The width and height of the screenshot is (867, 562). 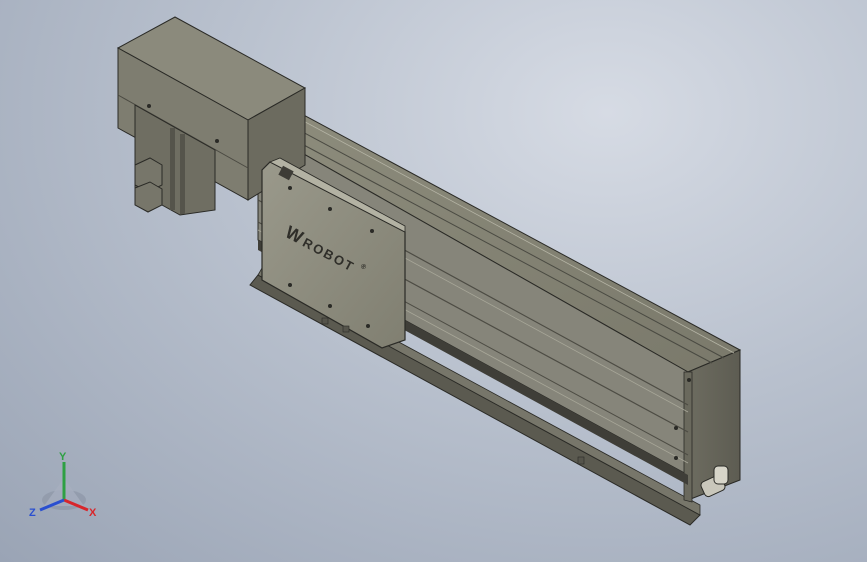 What do you see at coordinates (93, 513) in the screenshot?
I see `triad-x-label: X` at bounding box center [93, 513].